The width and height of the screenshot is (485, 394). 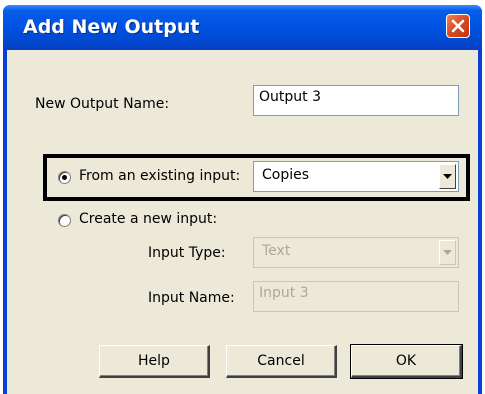 What do you see at coordinates (64, 220) in the screenshot?
I see `new-input-radio` at bounding box center [64, 220].